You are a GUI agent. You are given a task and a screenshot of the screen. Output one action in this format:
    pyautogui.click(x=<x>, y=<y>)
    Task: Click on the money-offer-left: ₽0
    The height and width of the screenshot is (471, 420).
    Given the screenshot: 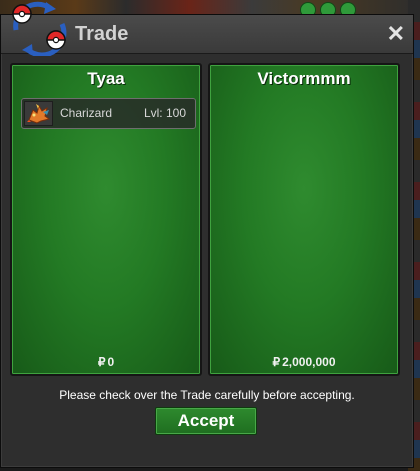 What is the action you would take?
    pyautogui.click(x=106, y=362)
    